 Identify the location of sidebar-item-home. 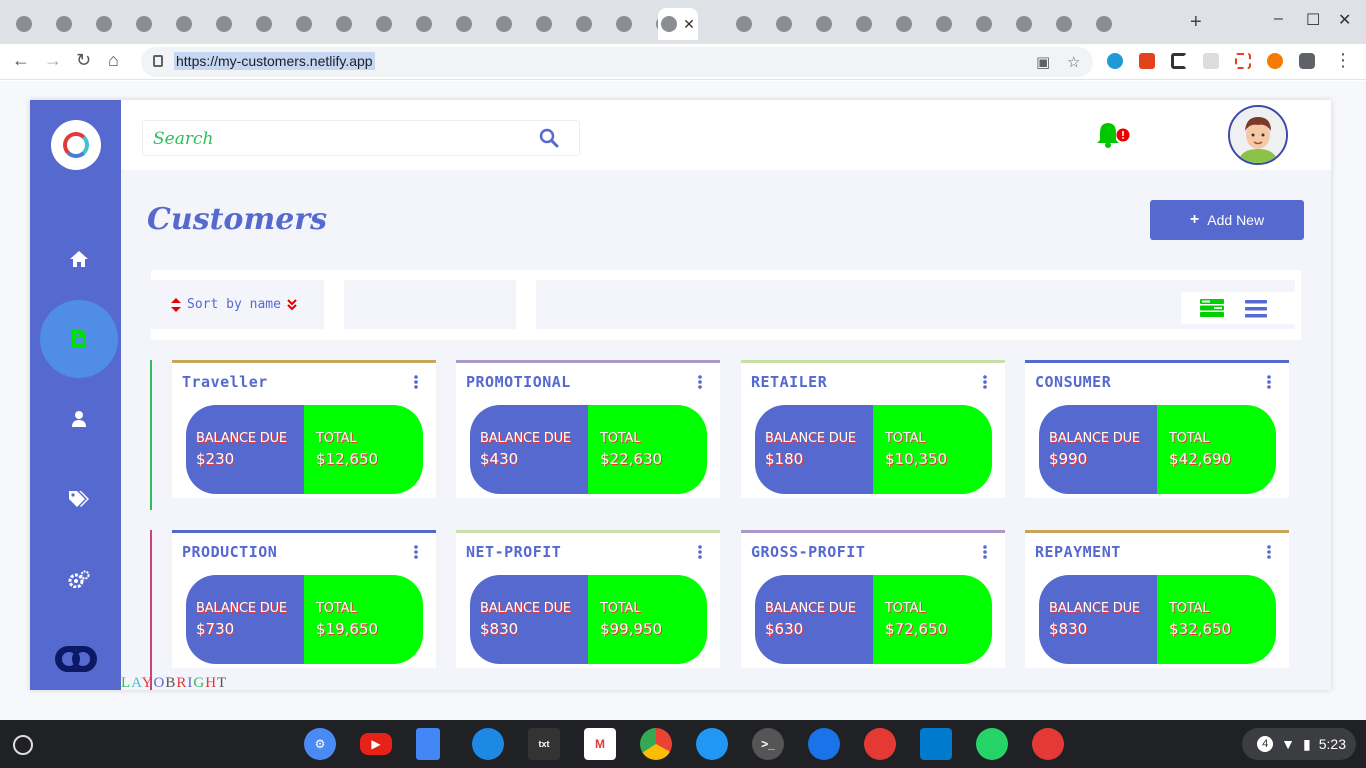
(79, 259).